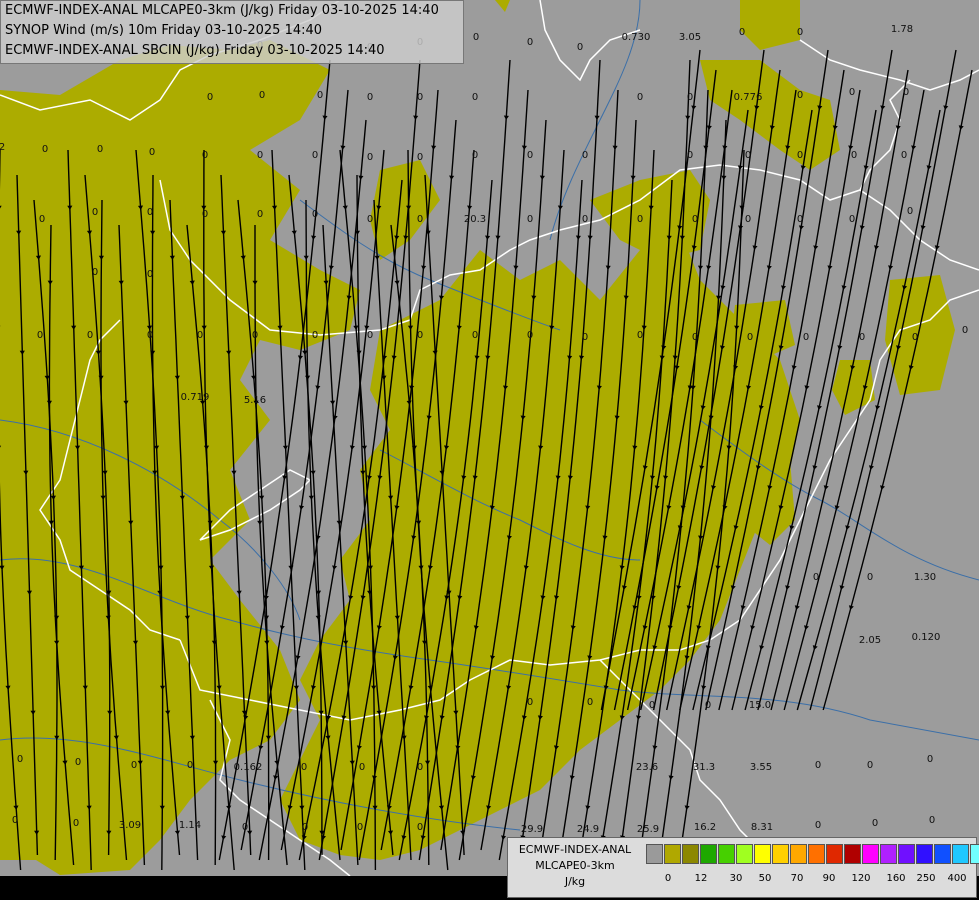  Describe the element at coordinates (902, 29) in the screenshot. I see `station-value-label: 1.78` at that location.